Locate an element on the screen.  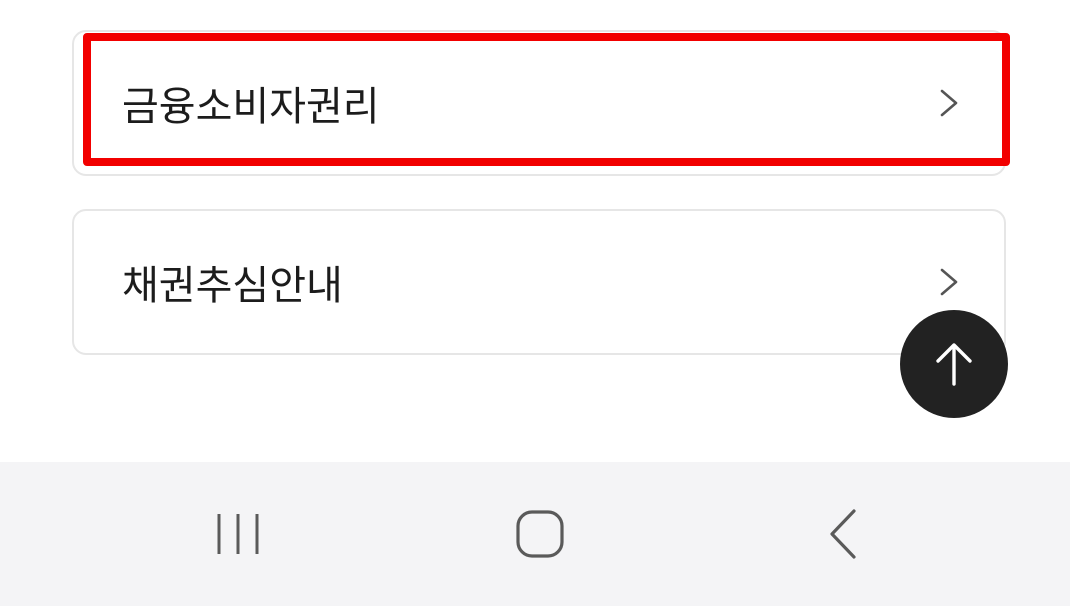
scroll-to-top-button is located at coordinates (954, 364).